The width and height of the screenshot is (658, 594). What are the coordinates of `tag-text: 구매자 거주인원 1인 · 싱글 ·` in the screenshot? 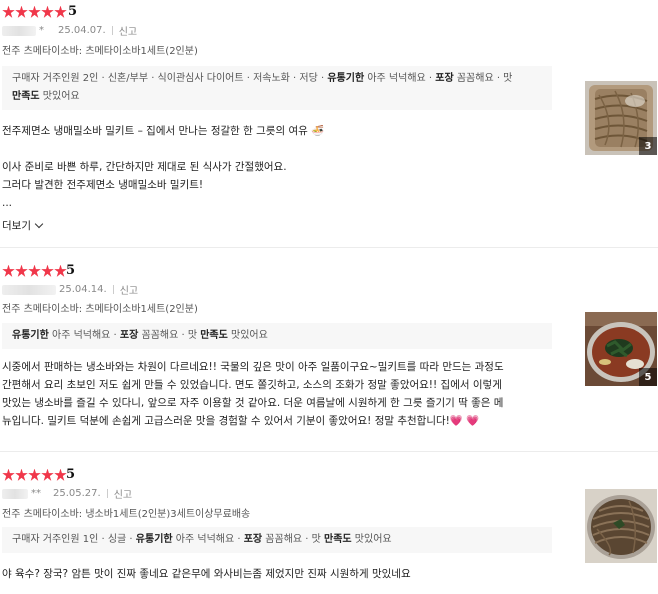 It's located at (74, 539).